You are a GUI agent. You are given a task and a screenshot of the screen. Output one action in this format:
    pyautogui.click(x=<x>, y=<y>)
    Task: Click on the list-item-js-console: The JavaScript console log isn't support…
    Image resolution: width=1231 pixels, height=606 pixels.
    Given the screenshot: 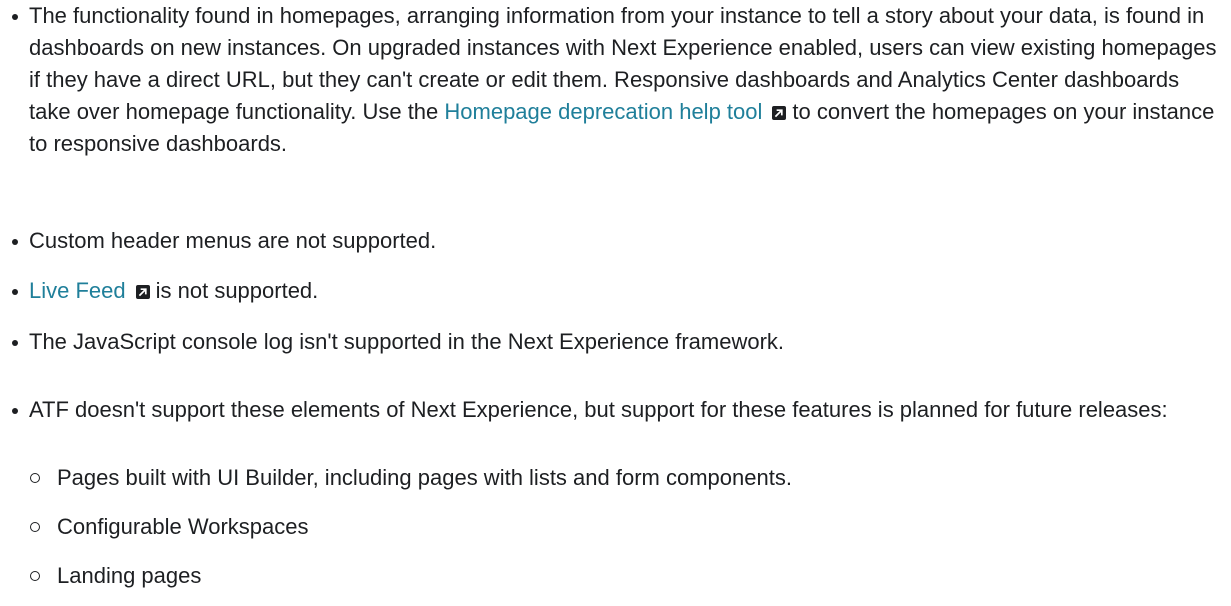 What is the action you would take?
    pyautogui.click(x=396, y=342)
    